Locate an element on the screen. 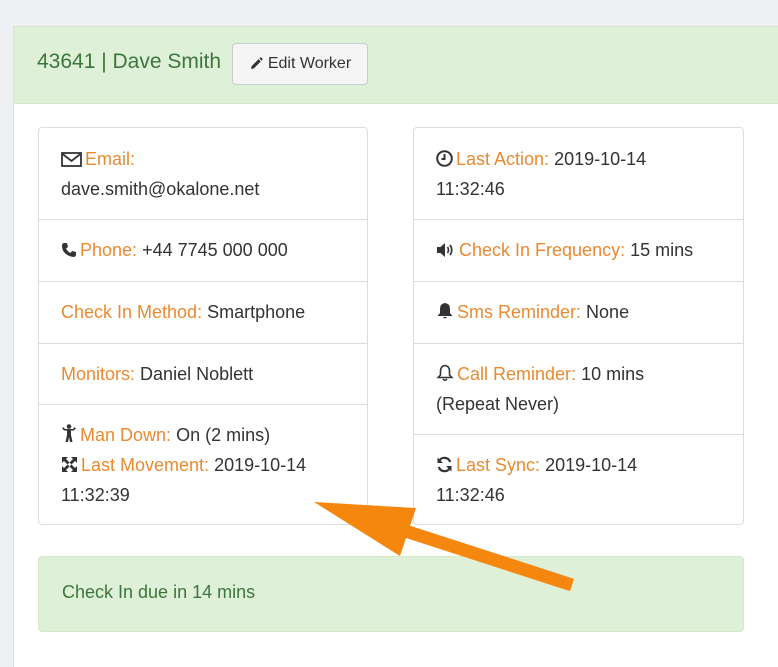 The width and height of the screenshot is (778, 667). list-item-call-reminder: Call Reminder: 10 mins (Repeat Never) is located at coordinates (578, 388).